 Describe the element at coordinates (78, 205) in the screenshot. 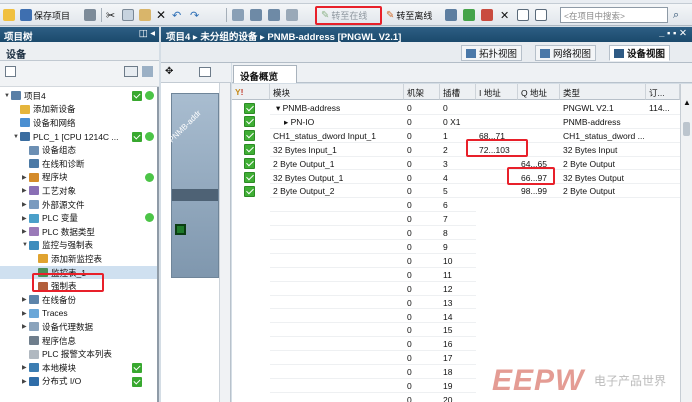

I see `tree-item: ▶ 外部源文件` at that location.